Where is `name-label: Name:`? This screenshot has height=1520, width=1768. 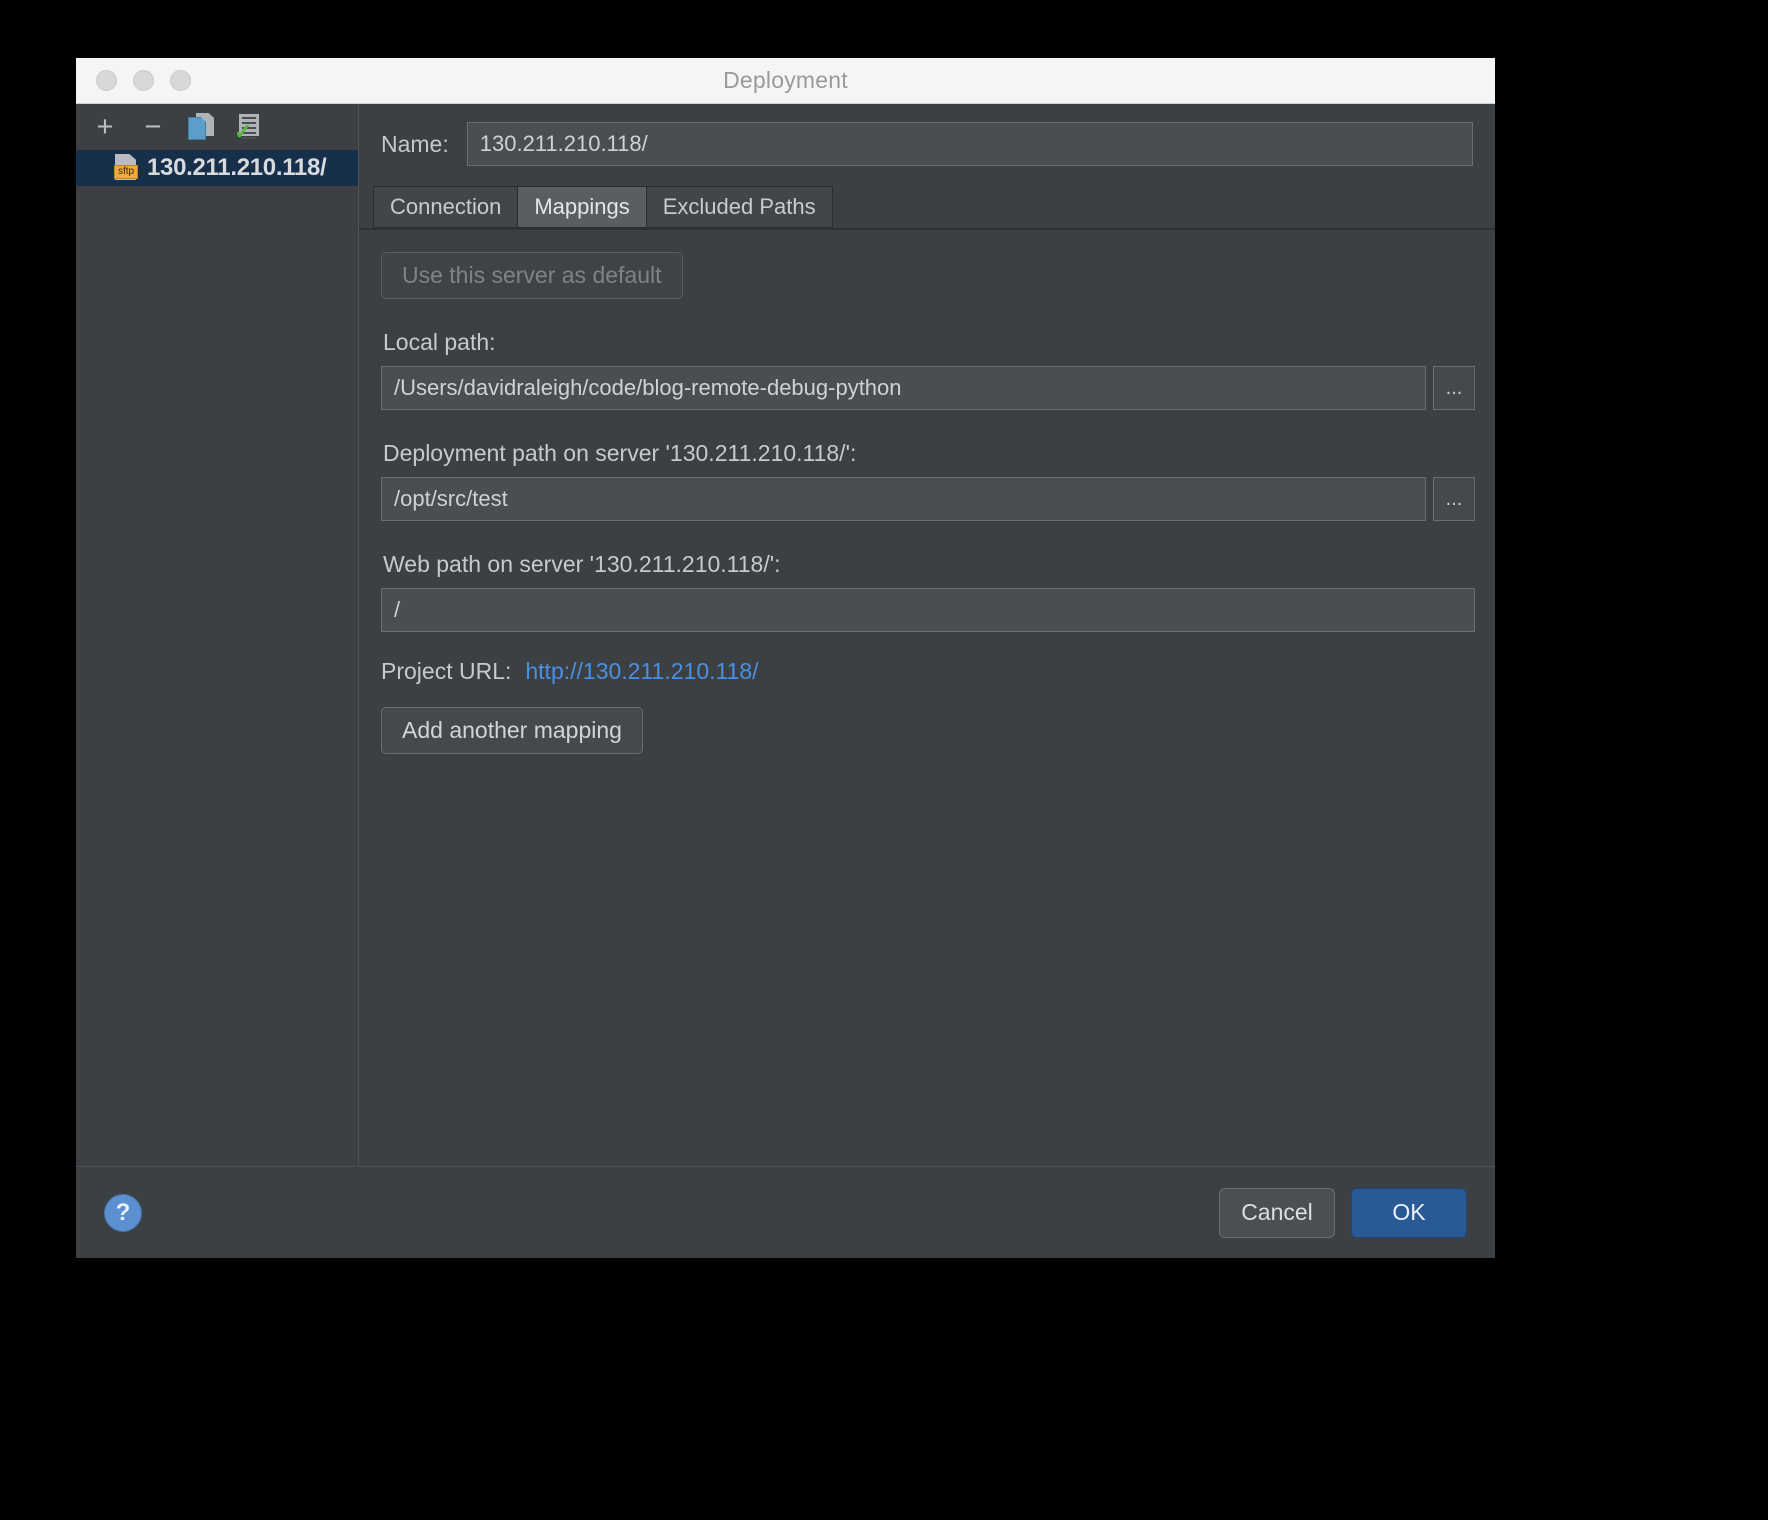
name-label: Name: is located at coordinates (415, 143).